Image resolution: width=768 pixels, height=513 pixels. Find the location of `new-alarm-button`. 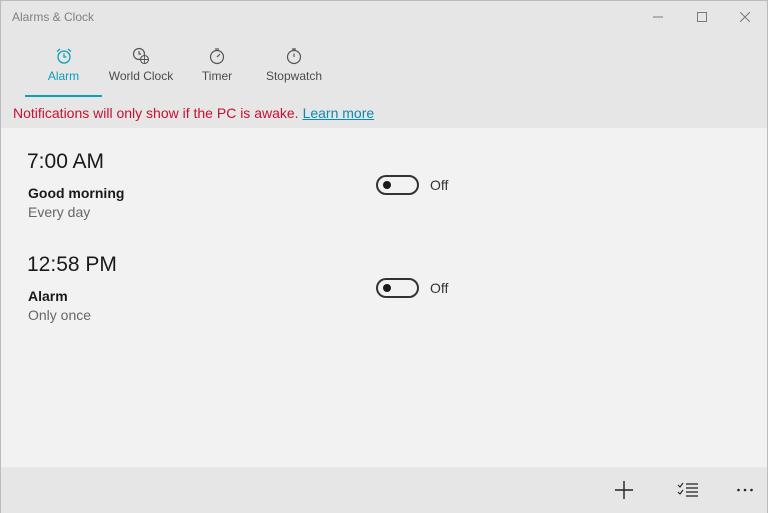

new-alarm-button is located at coordinates (624, 490).